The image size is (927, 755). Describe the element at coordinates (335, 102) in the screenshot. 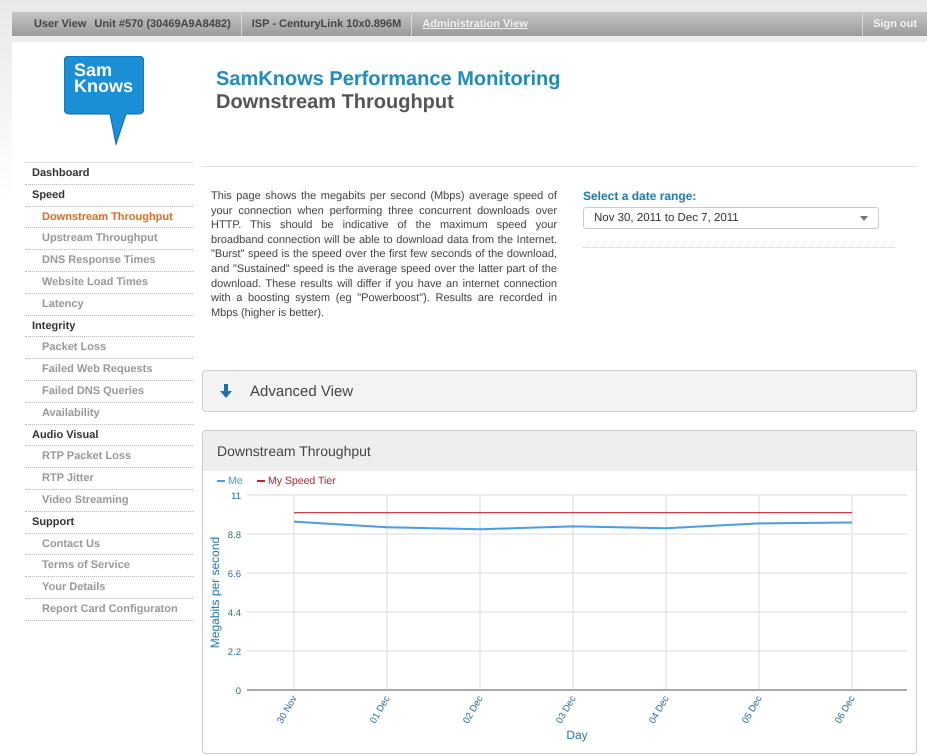

I see `page-subtitle: Downstream Throughput` at that location.